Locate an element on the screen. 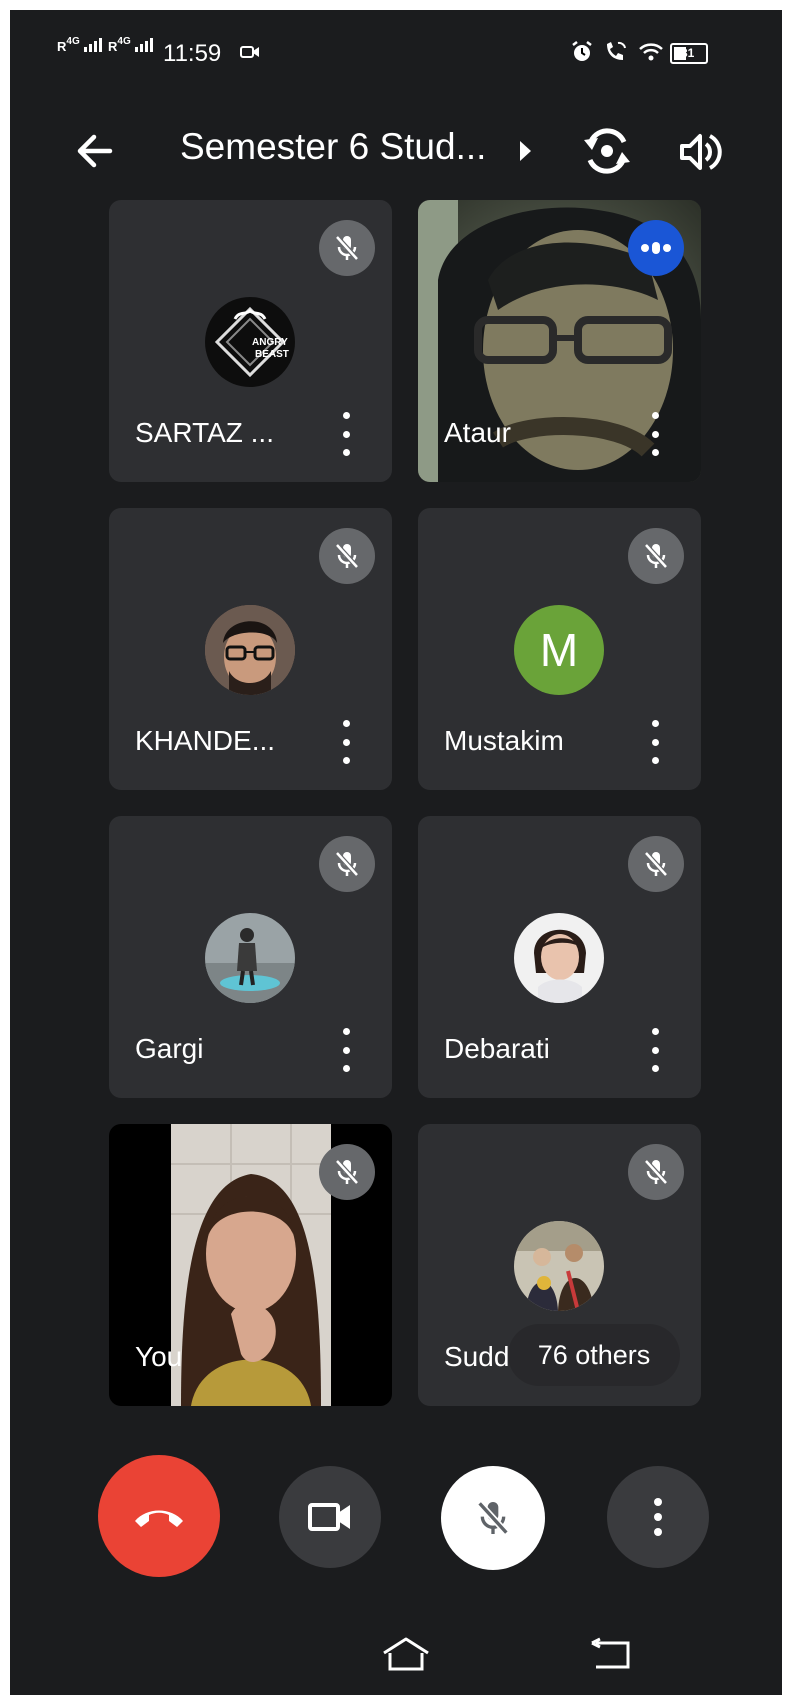 The height and width of the screenshot is (1695, 792). more-vert-icon is located at coordinates (658, 1517).